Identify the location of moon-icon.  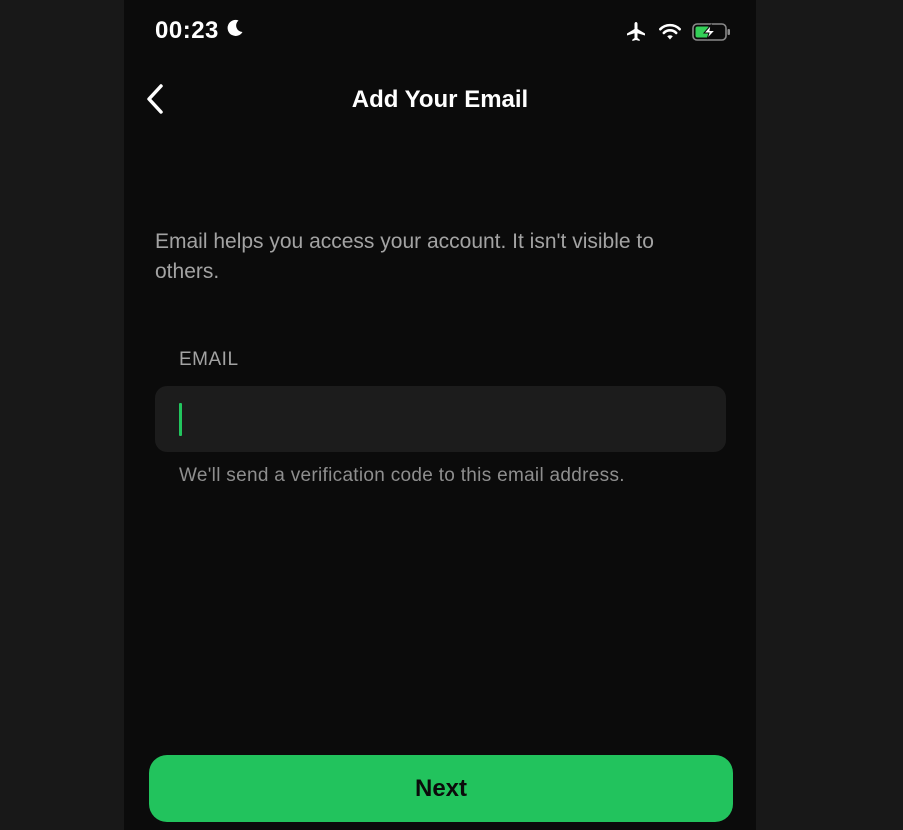
(235, 31).